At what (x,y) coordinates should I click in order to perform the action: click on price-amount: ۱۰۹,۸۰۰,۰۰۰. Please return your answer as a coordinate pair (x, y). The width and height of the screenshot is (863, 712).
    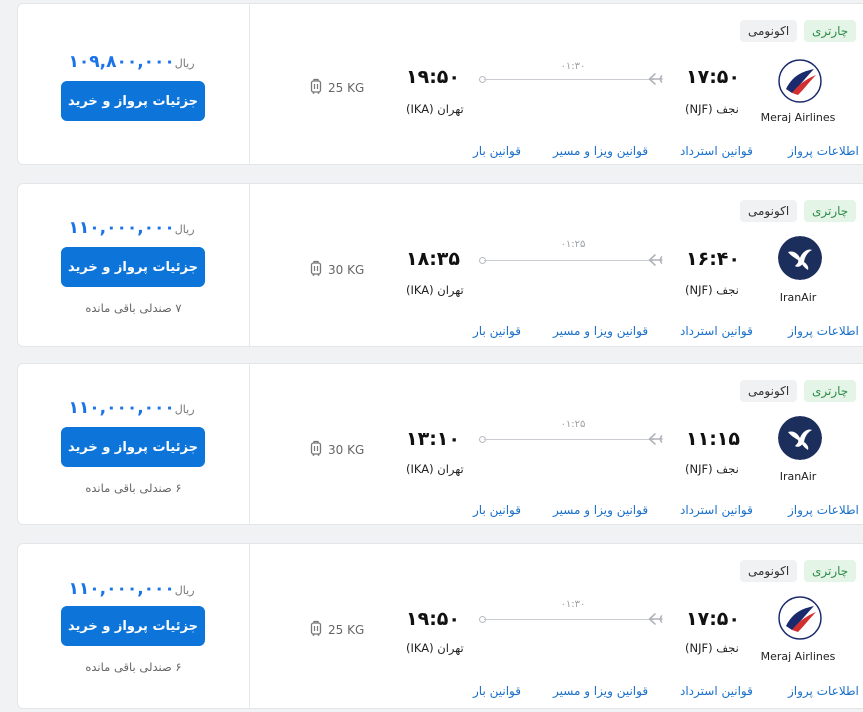
    Looking at the image, I should click on (121, 62).